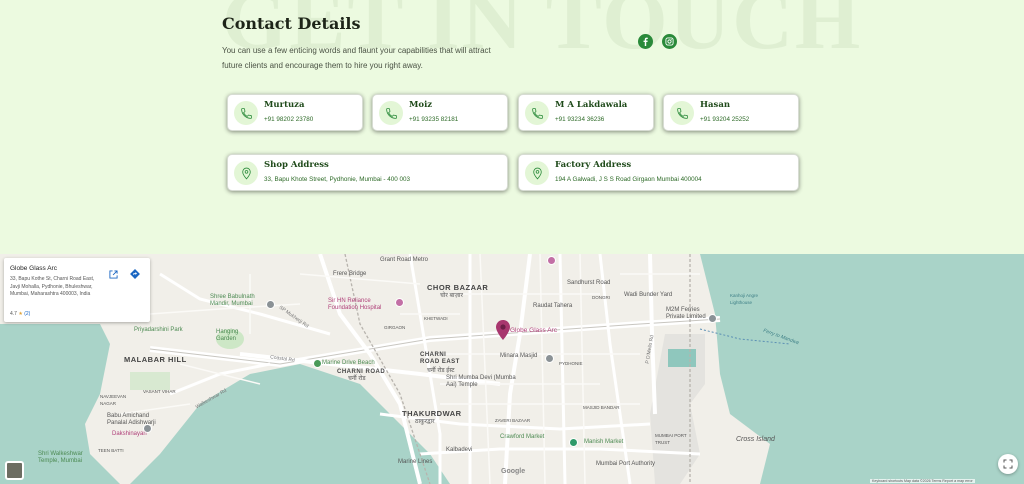 The image size is (1024, 484). Describe the element at coordinates (111, 450) in the screenshot. I see `map-label: TEEN BATTI` at that location.